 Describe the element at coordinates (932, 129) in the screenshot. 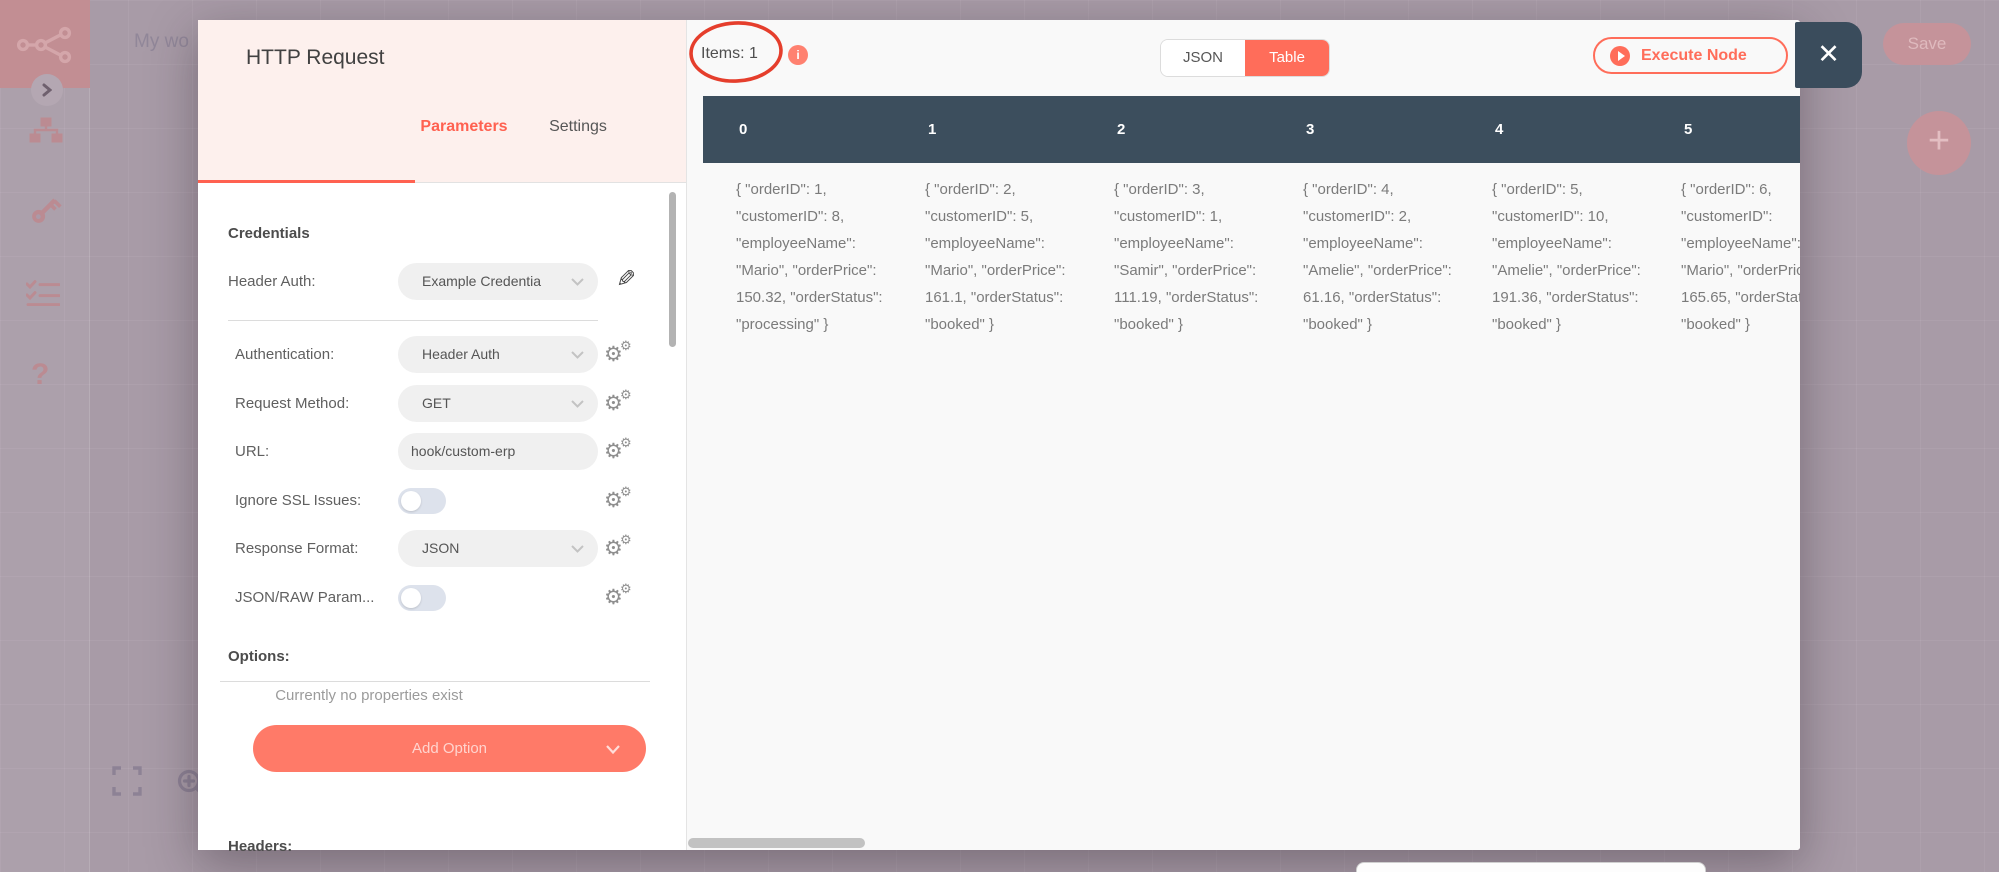

I see `column-header: 1` at that location.